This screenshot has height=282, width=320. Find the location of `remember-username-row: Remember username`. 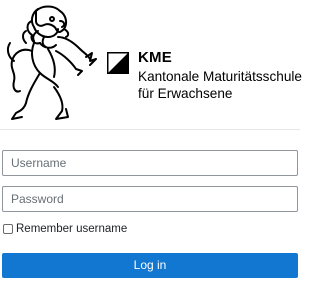

remember-username-row: Remember username is located at coordinates (64, 229).